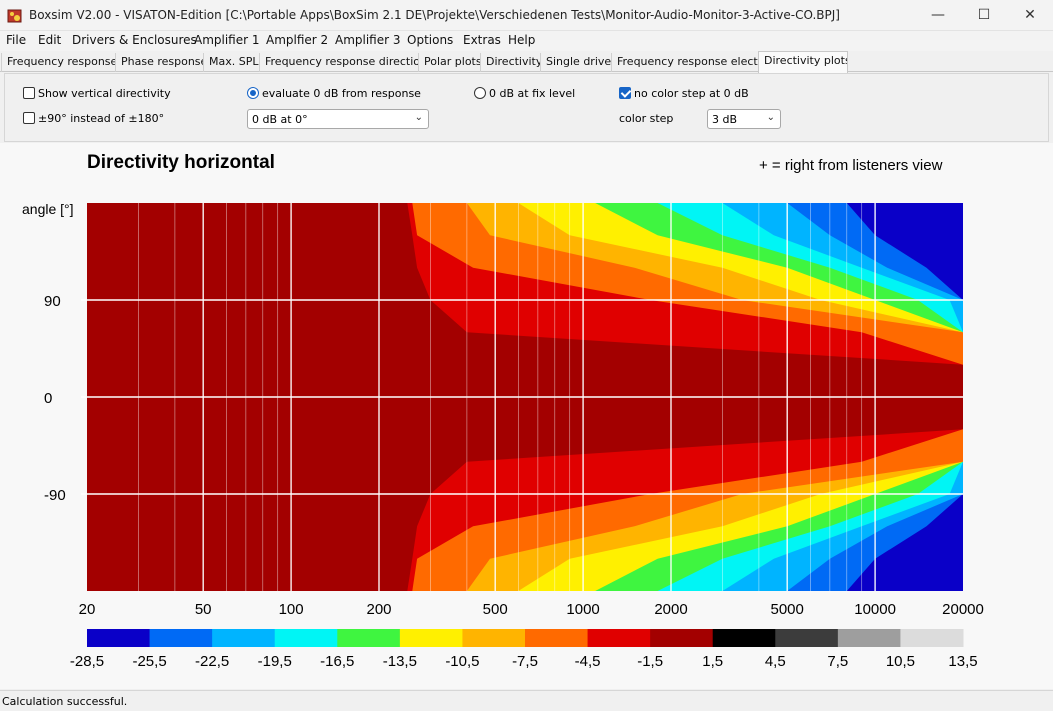 The height and width of the screenshot is (711, 1053). What do you see at coordinates (231, 62) in the screenshot?
I see `tab-max-spl: Max. SPL` at bounding box center [231, 62].